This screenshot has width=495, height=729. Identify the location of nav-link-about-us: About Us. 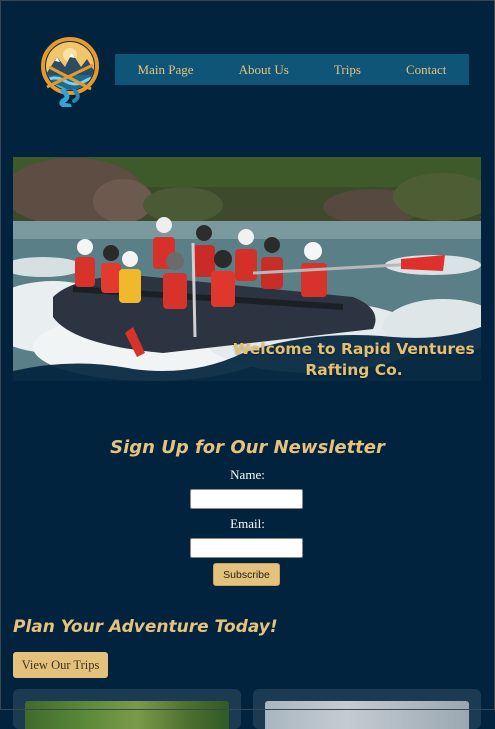
(264, 70).